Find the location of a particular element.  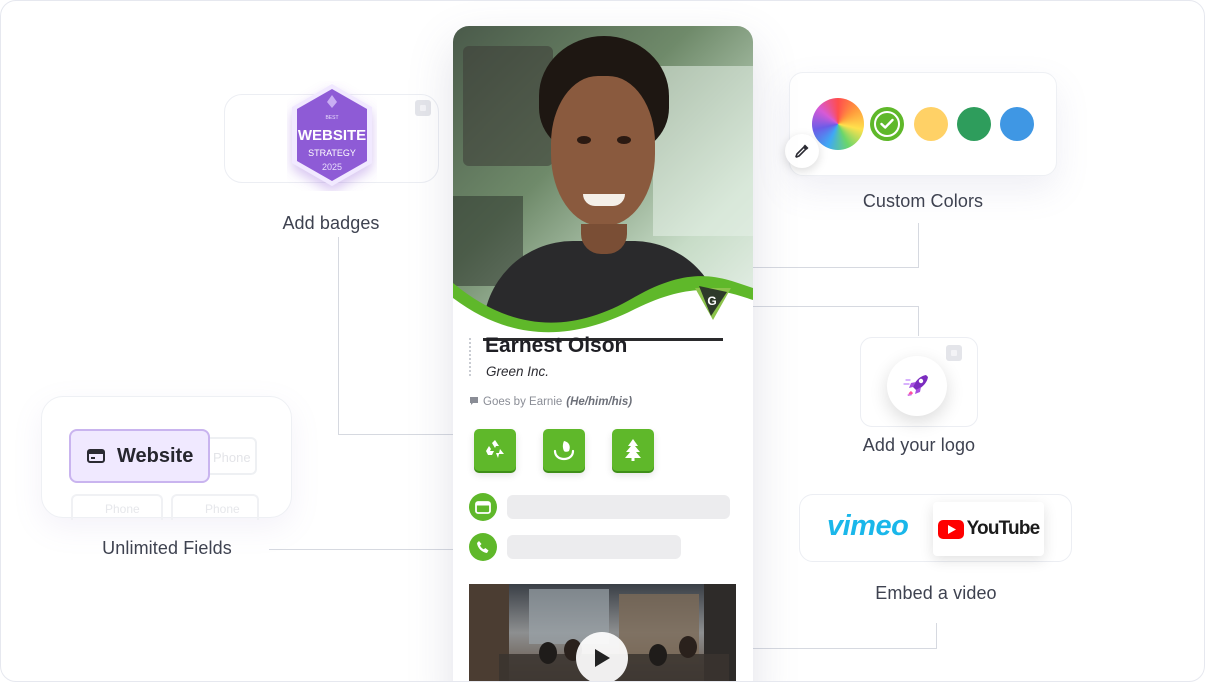

custom-colors-caption: Custom Colors is located at coordinates (923, 201).